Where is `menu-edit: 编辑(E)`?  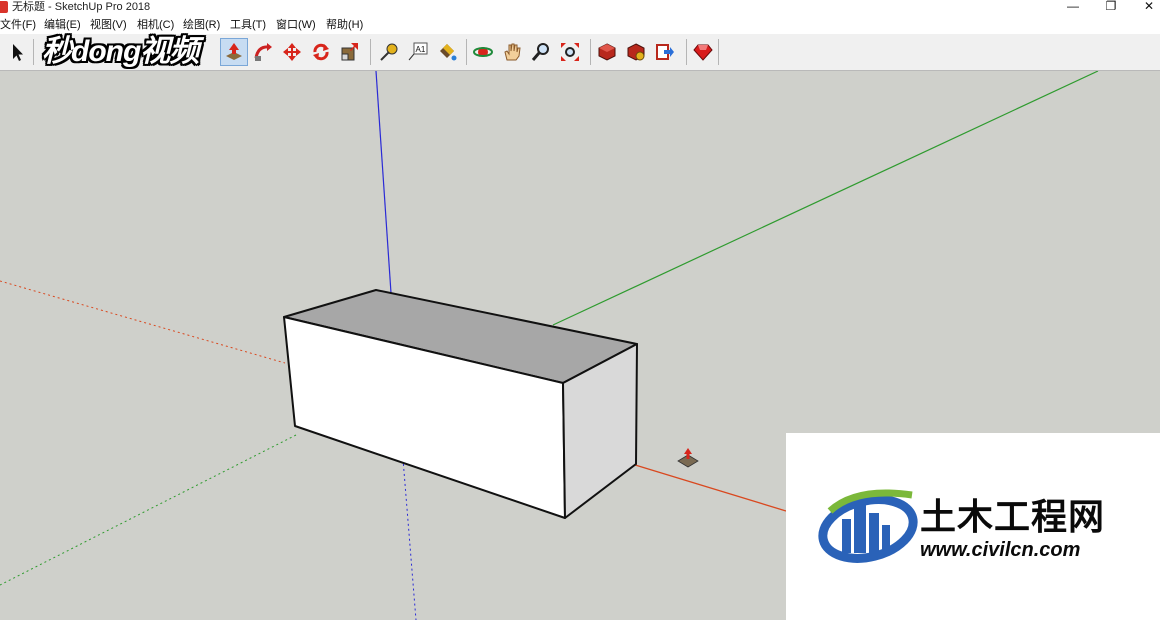
menu-edit: 编辑(E) is located at coordinates (62, 25).